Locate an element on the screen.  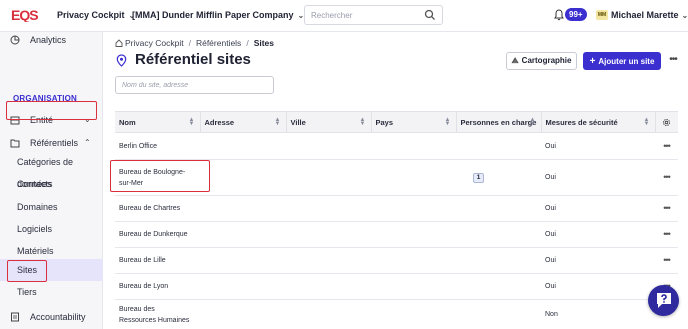
sidebar-item-accountability: Accountability is located at coordinates (51, 317).